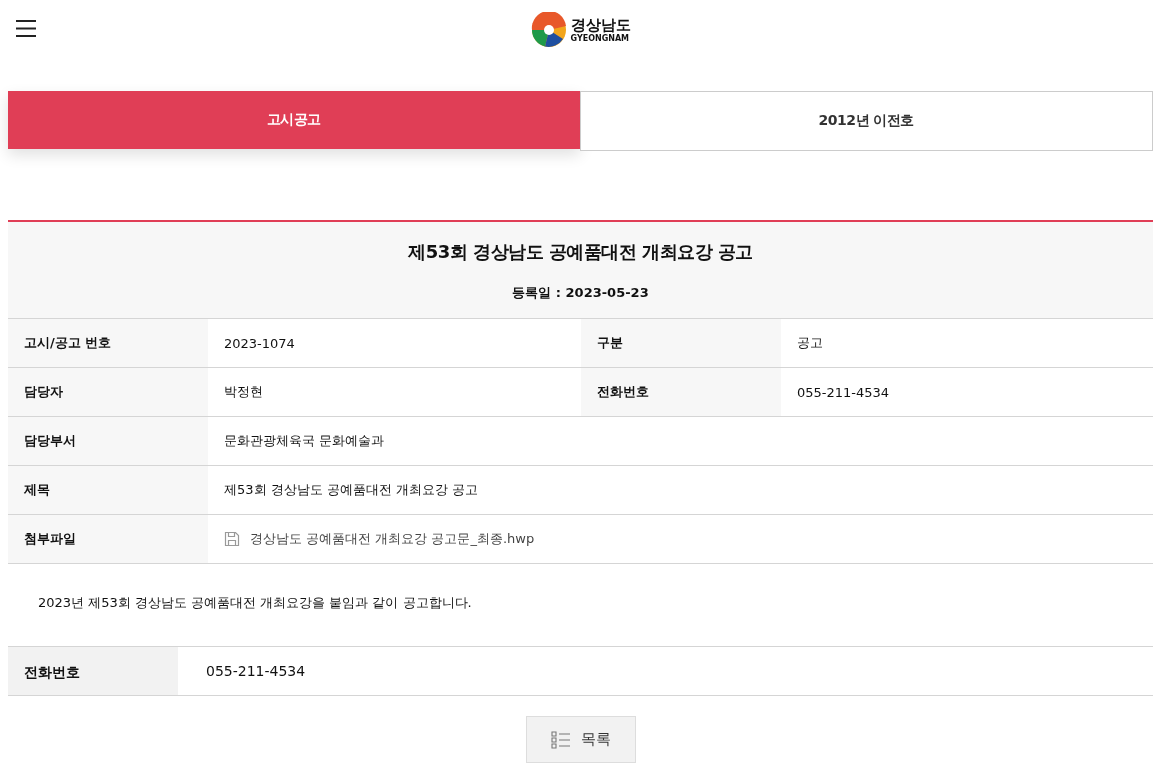 The image size is (1161, 780). Describe the element at coordinates (108, 392) in the screenshot. I see `field-label: 담당자` at that location.